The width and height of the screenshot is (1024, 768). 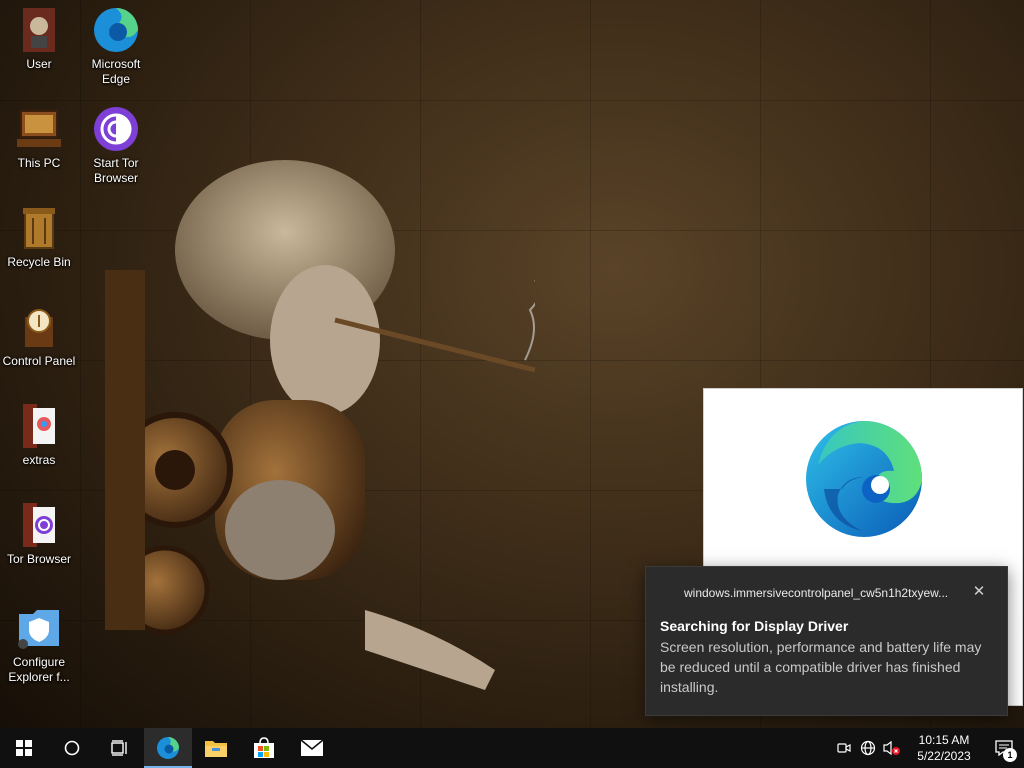 I want to click on toast-title: Searching for Display Driver, so click(x=754, y=626).